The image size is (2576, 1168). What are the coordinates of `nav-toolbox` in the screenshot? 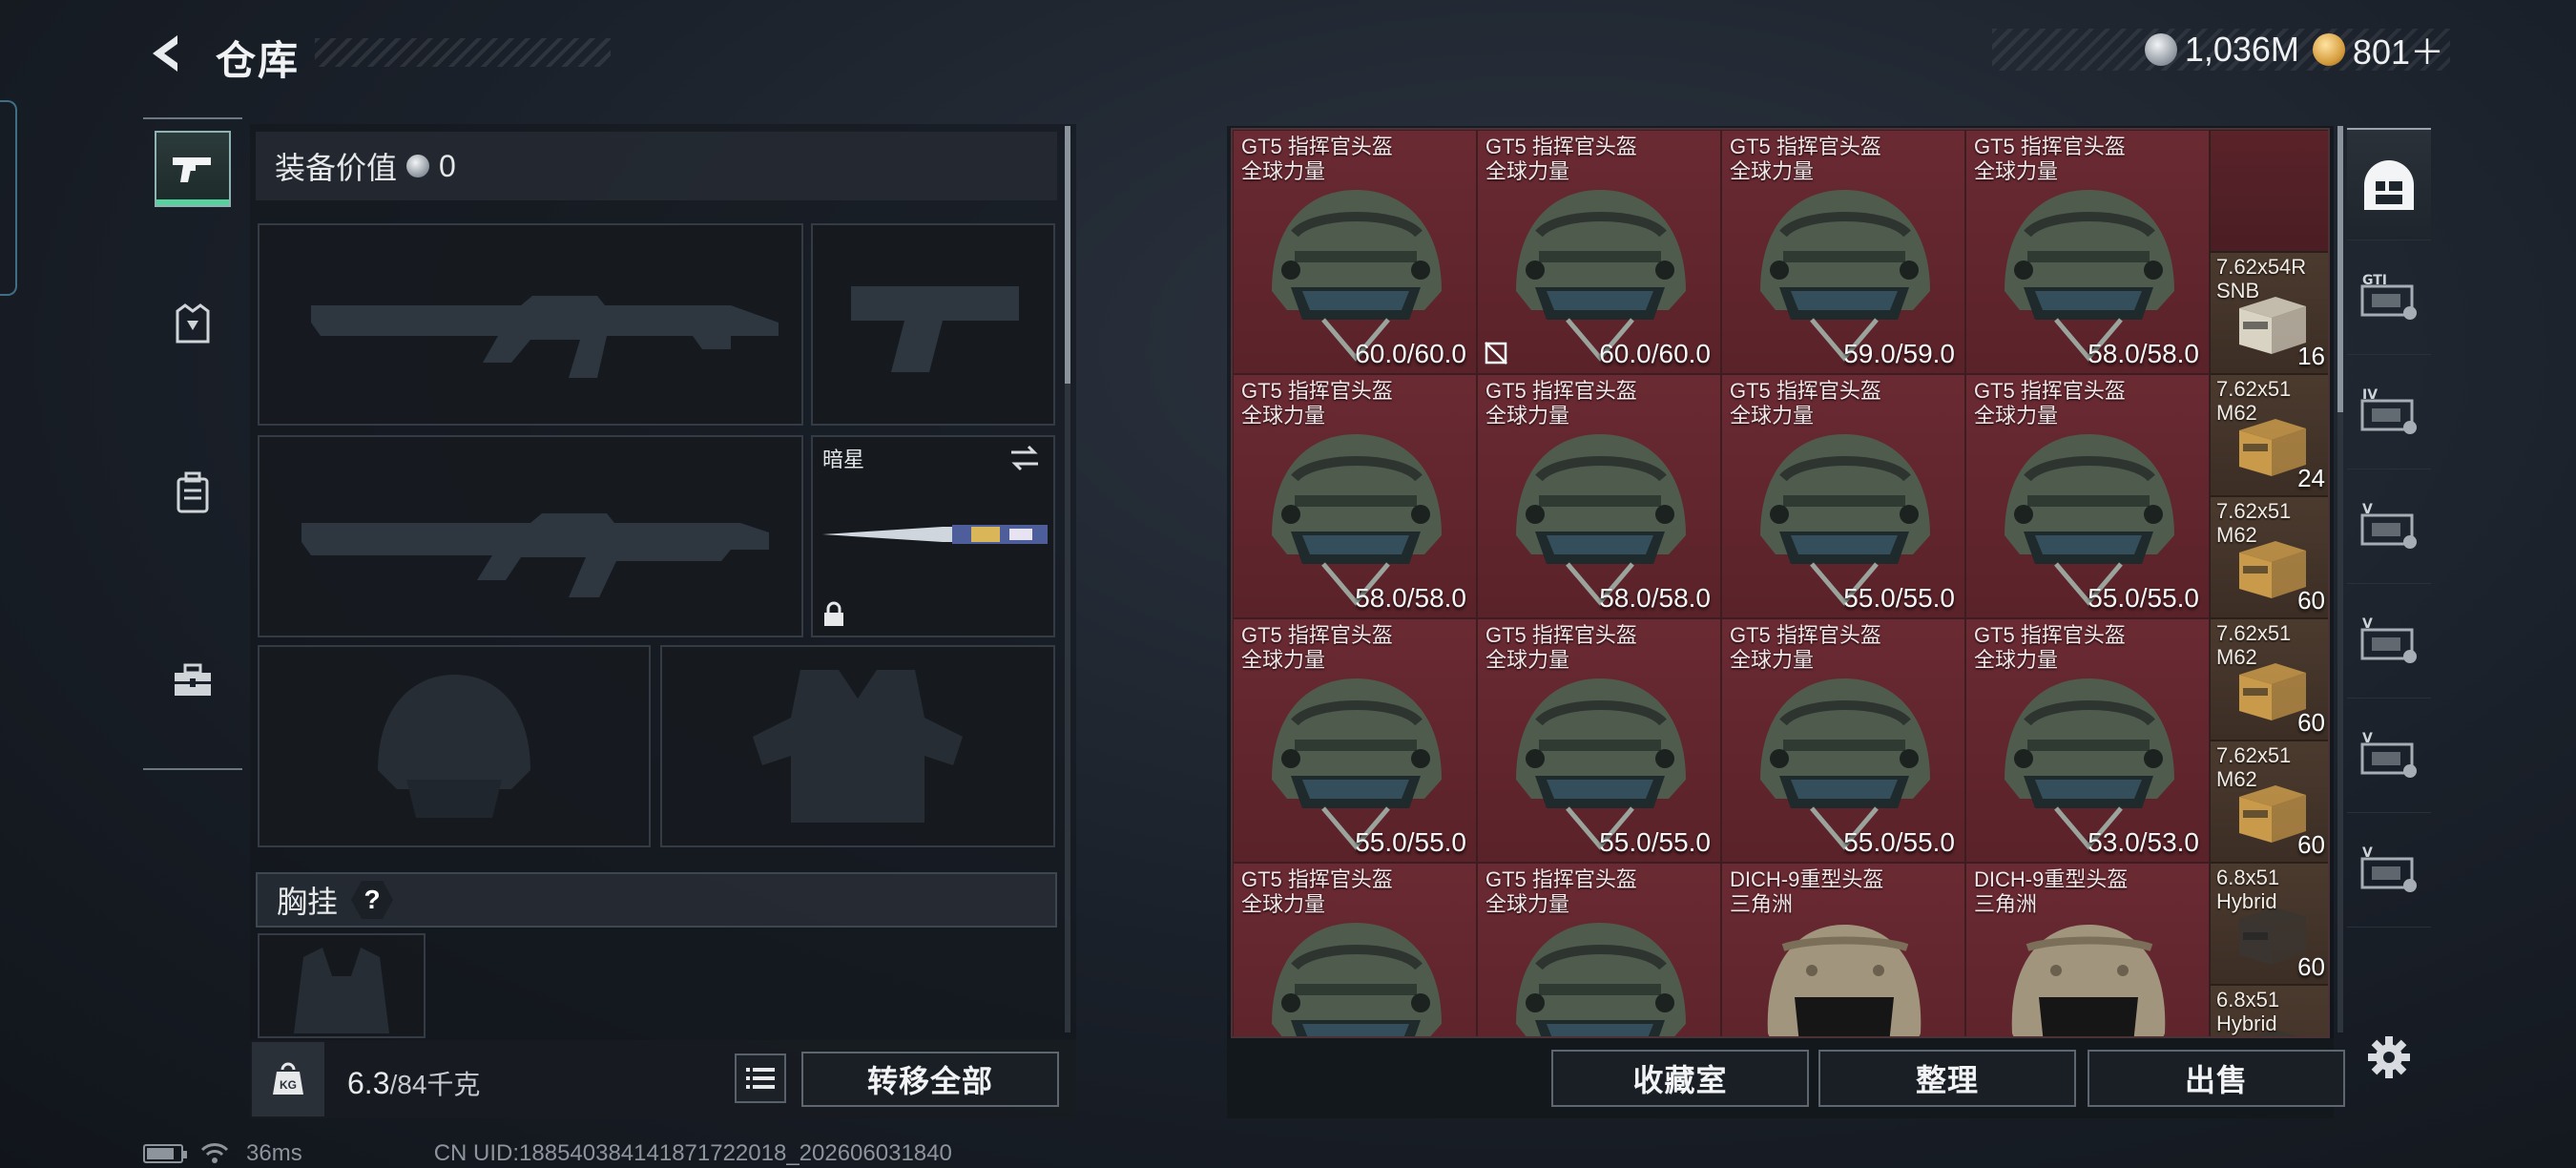 It's located at (193, 680).